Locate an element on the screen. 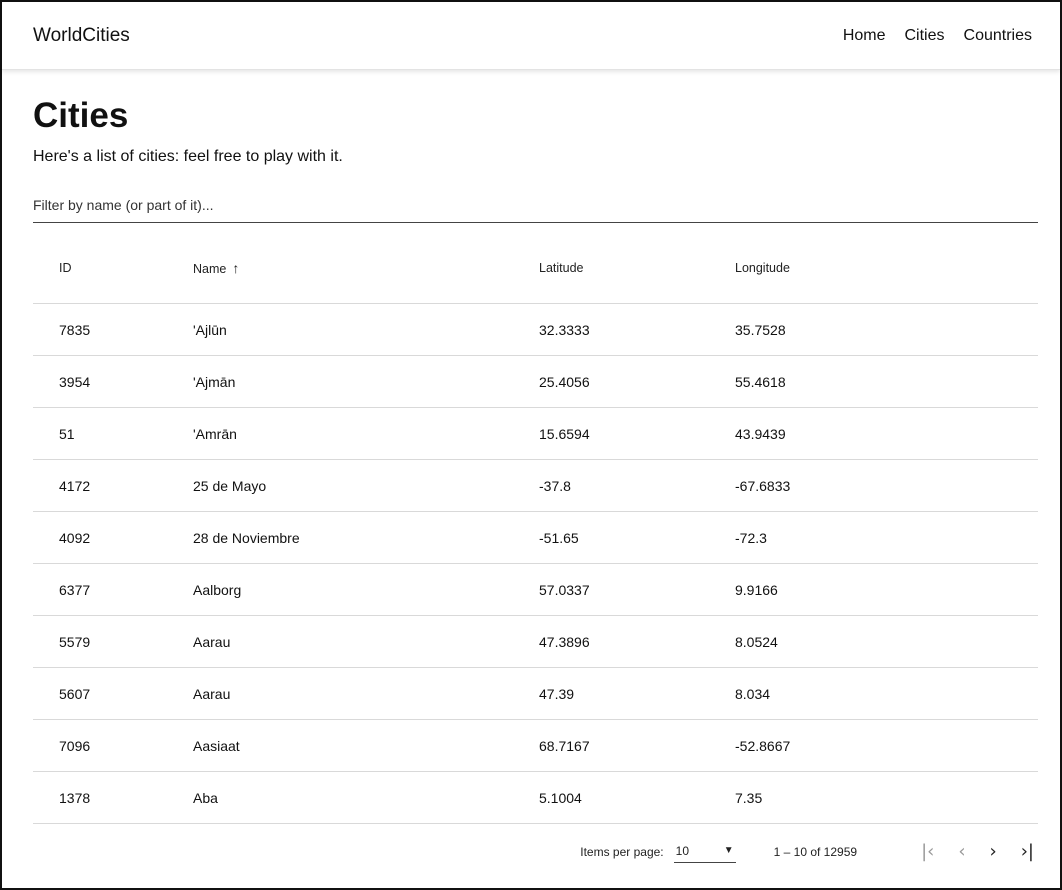  cell-id: 5607 is located at coordinates (113, 693).